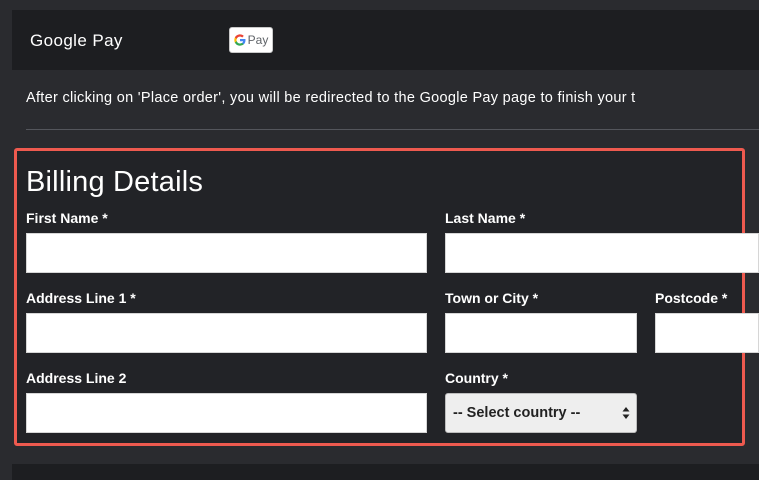 This screenshot has width=759, height=480. Describe the element at coordinates (392, 129) in the screenshot. I see `section-divider` at that location.